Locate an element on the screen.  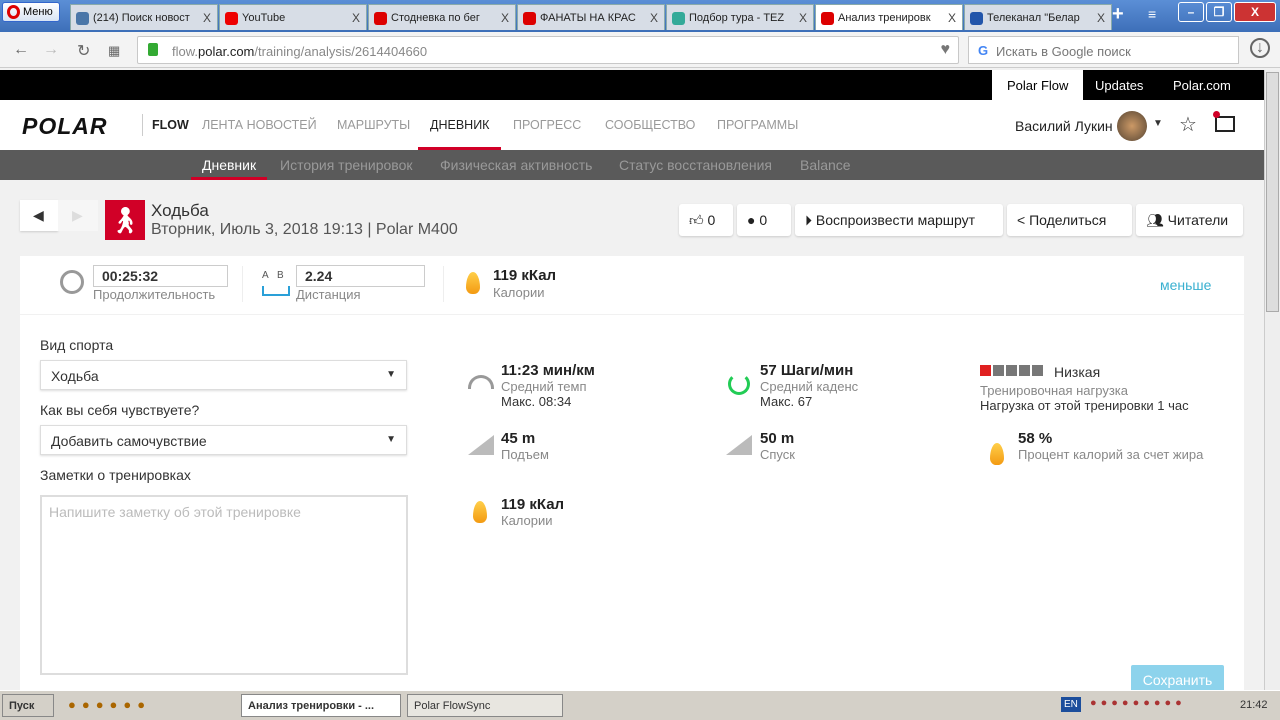
tab-title: Подбор тура - TEZ is located at coordinates (737, 18).